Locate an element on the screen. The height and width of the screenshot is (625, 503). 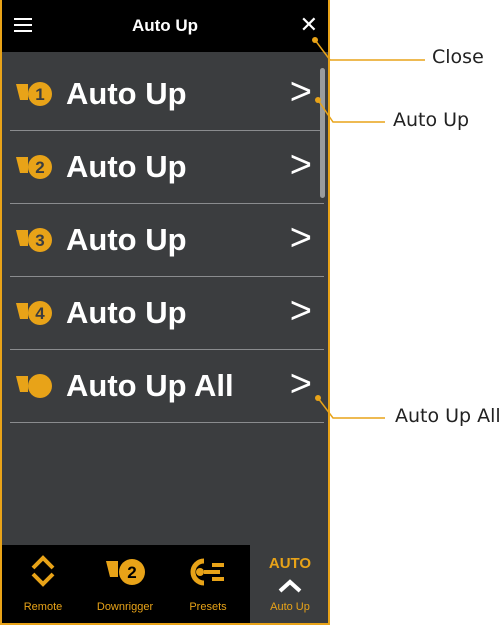
callout-close: Close is located at coordinates (458, 57).